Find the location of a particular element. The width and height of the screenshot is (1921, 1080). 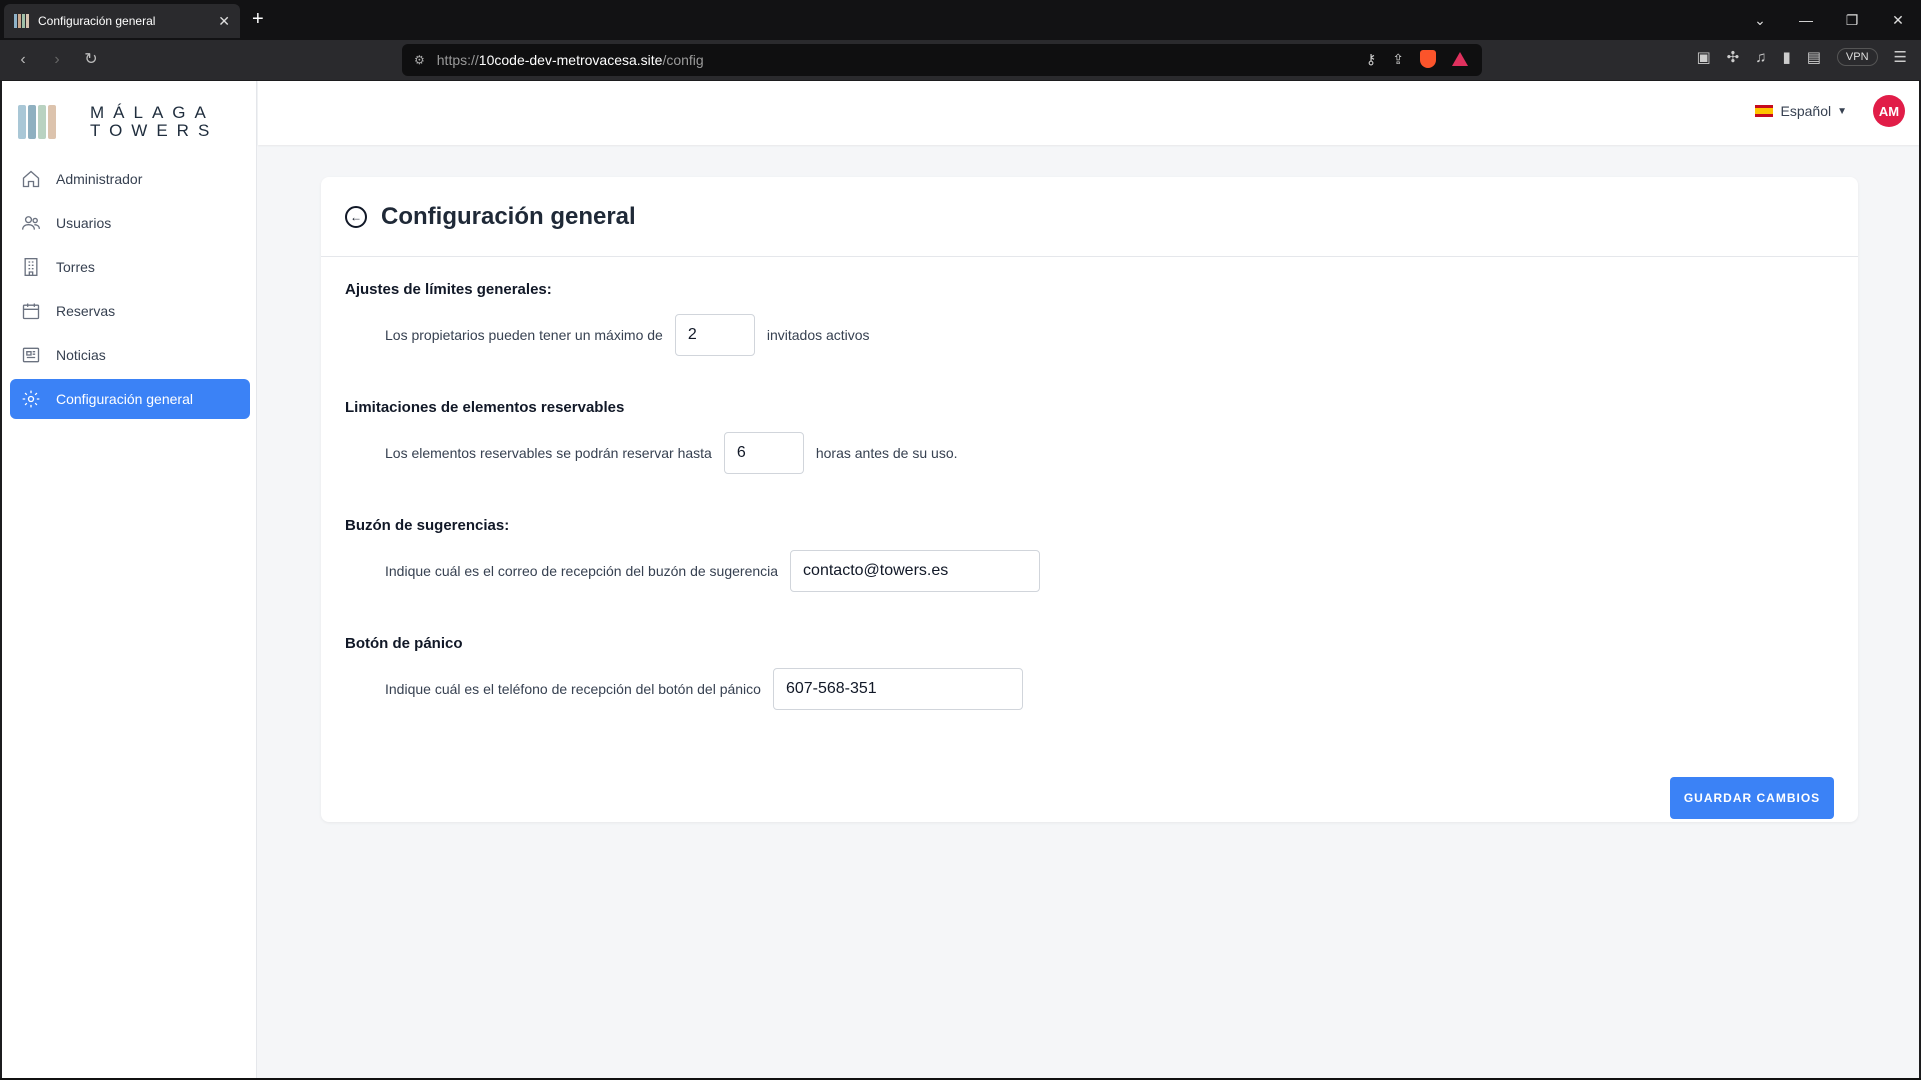

brave-shield-icon is located at coordinates (1428, 59).